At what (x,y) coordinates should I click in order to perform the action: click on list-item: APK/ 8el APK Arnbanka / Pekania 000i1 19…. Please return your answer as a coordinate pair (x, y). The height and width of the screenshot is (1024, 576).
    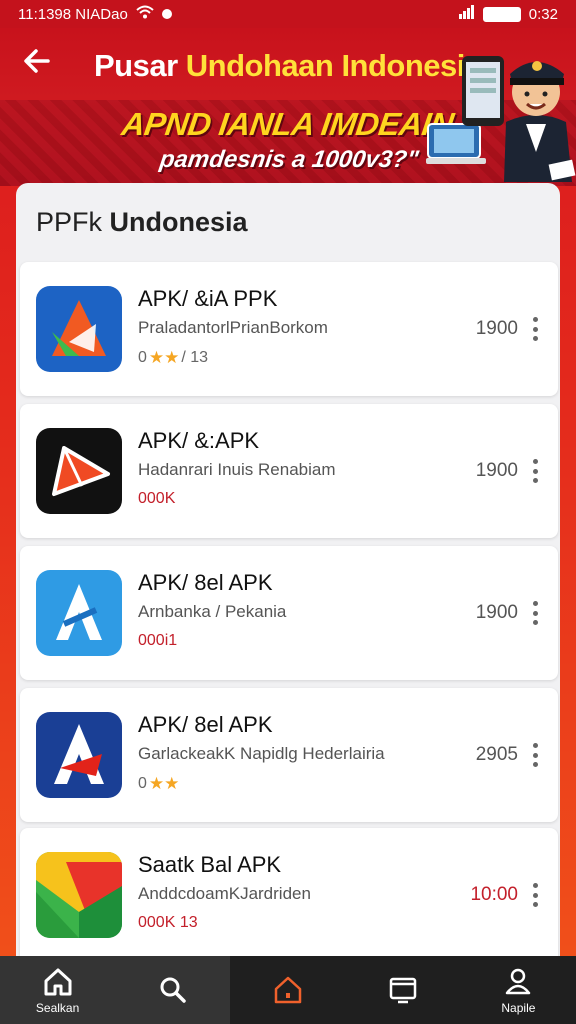
    Looking at the image, I should click on (289, 613).